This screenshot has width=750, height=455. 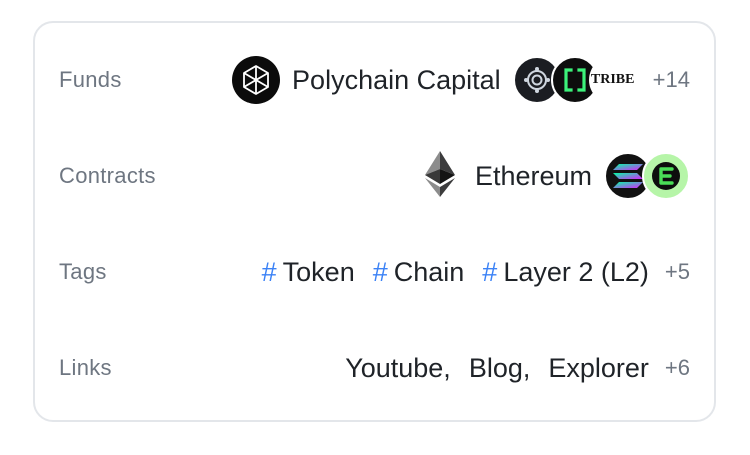 What do you see at coordinates (83, 271) in the screenshot?
I see `tags-label: Tags` at bounding box center [83, 271].